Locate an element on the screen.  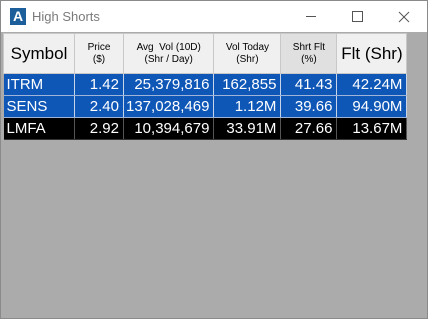
cell-price: 2.40 is located at coordinates (99, 106).